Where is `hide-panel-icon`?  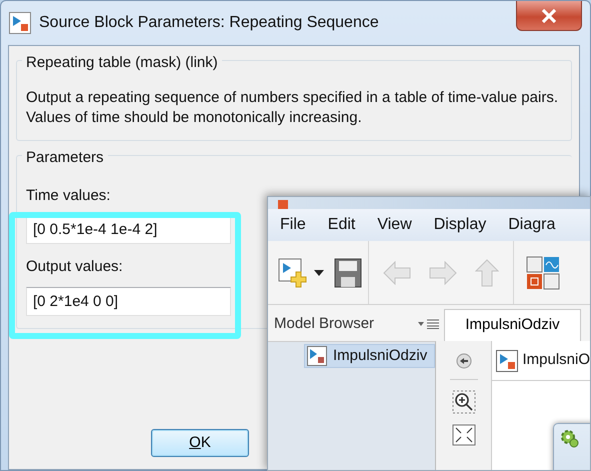 hide-panel-icon is located at coordinates (464, 361).